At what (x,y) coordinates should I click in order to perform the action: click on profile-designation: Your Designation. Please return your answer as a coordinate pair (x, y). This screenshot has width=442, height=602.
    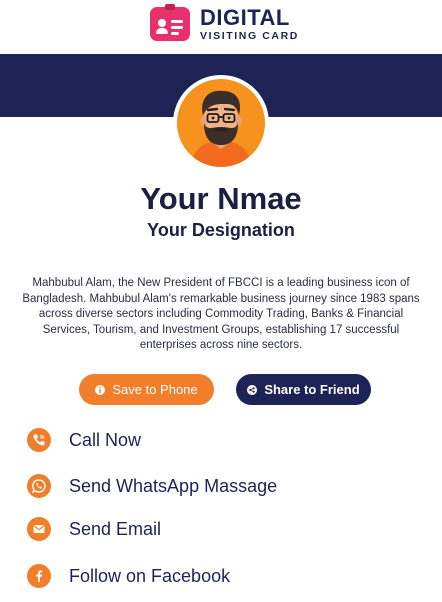
    Looking at the image, I should click on (221, 230).